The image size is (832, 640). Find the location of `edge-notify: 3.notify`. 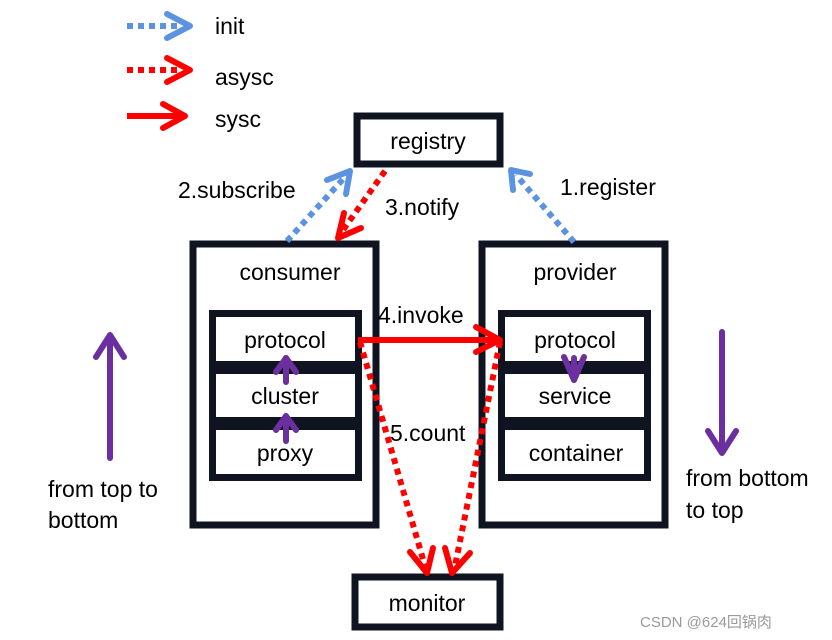

edge-notify: 3.notify is located at coordinates (397, 205).